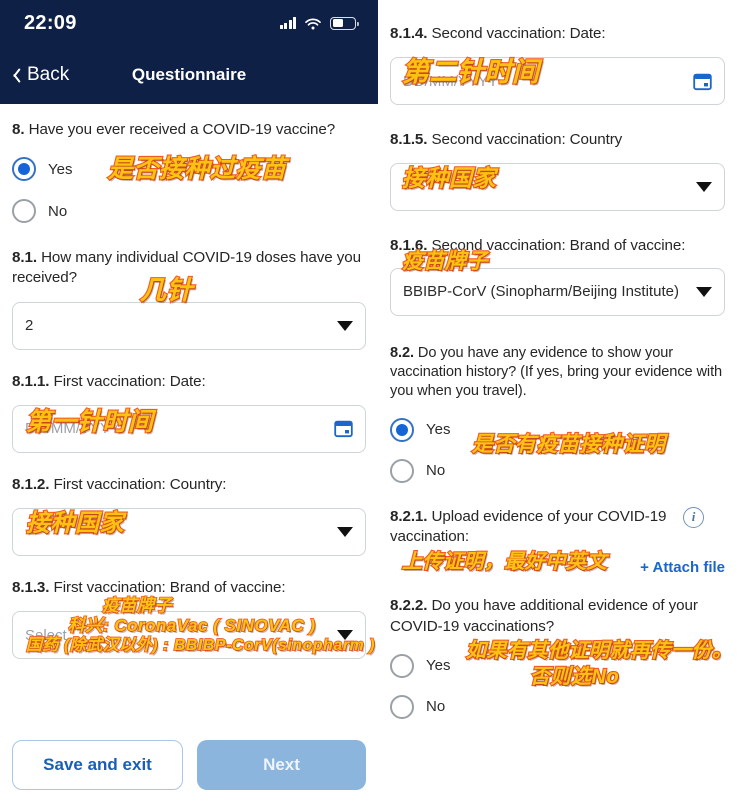 The height and width of the screenshot is (802, 737). Describe the element at coordinates (313, 23) in the screenshot. I see `wifi-icon` at that location.